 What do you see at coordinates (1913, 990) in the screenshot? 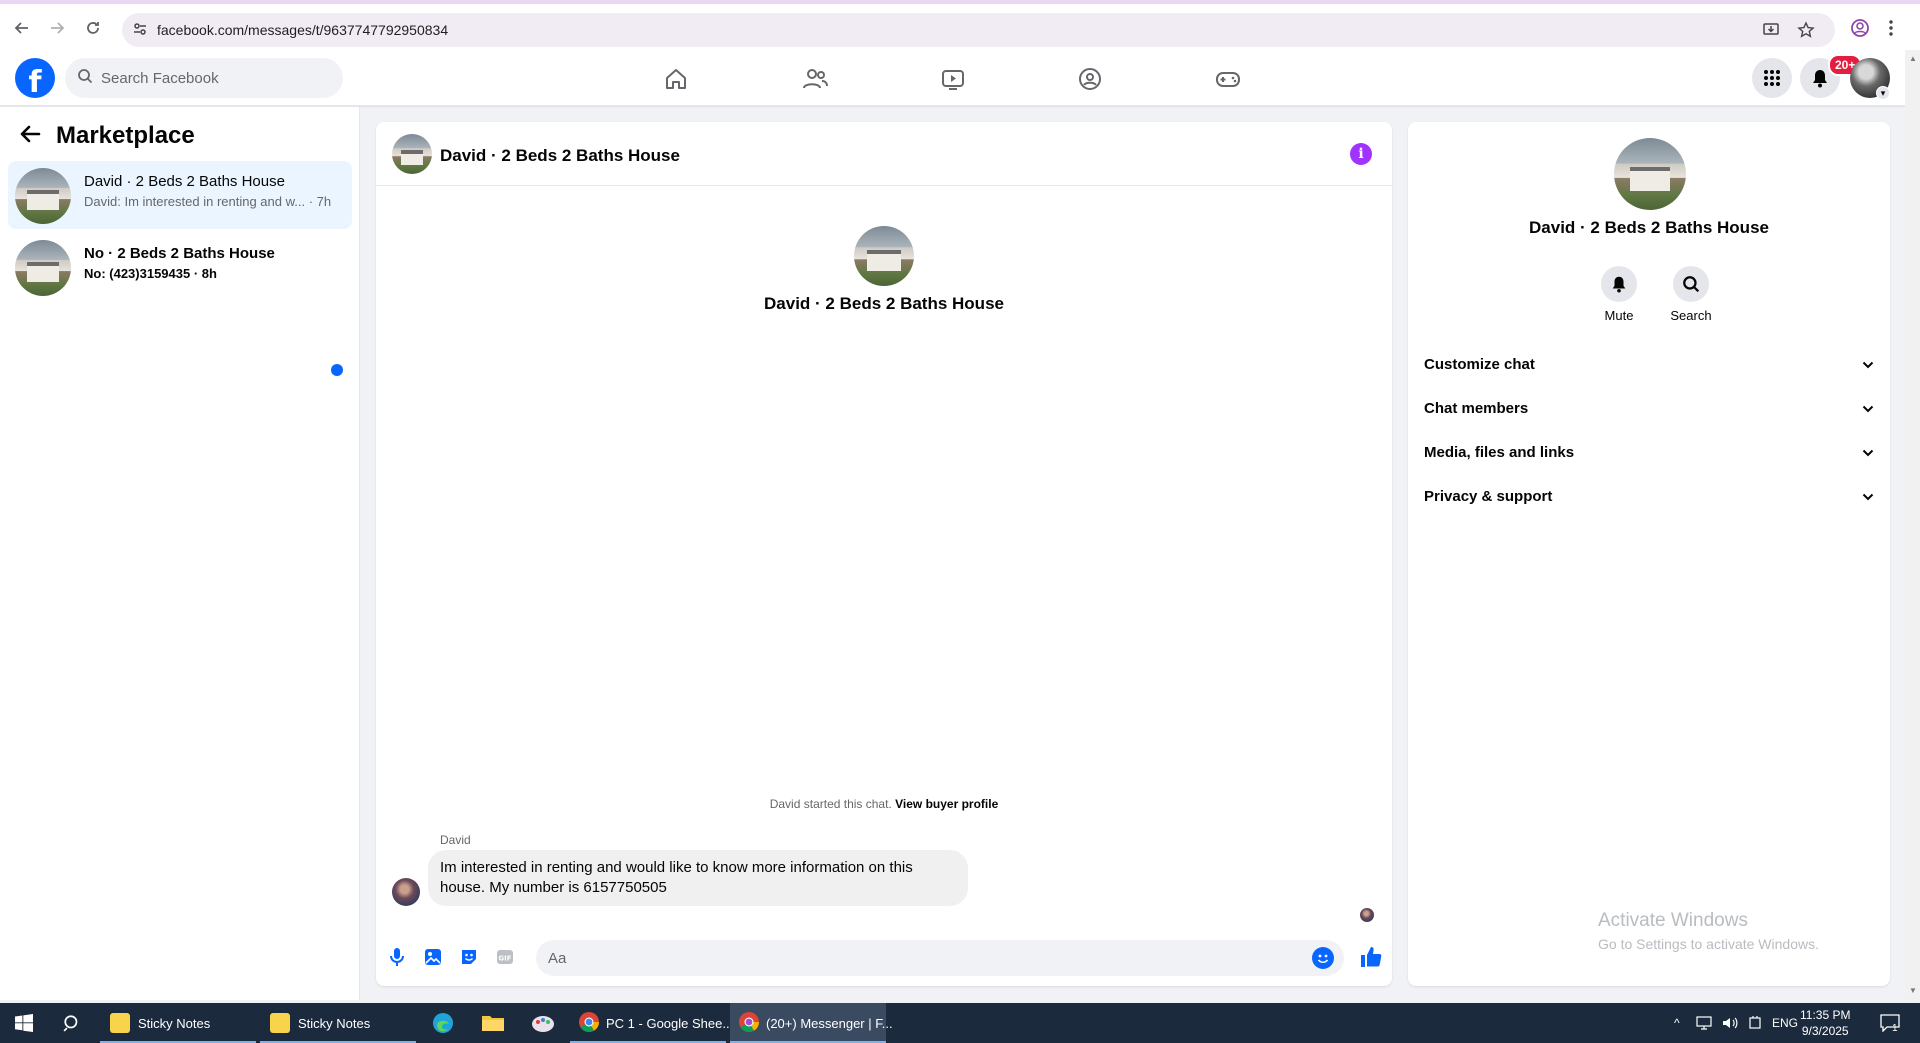
I see `scroll-down-icon: ▼` at bounding box center [1913, 990].